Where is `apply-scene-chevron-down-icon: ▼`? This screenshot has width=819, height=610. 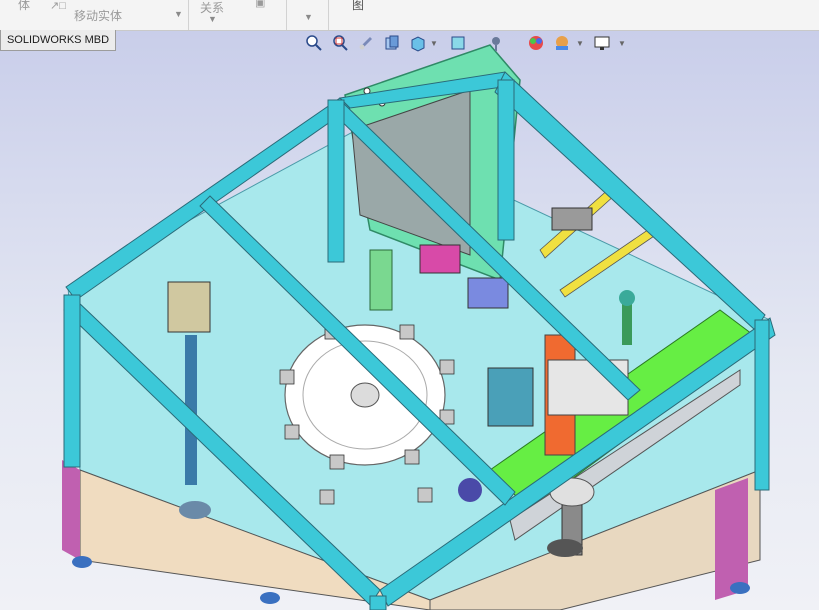 apply-scene-chevron-down-icon: ▼ is located at coordinates (580, 43).